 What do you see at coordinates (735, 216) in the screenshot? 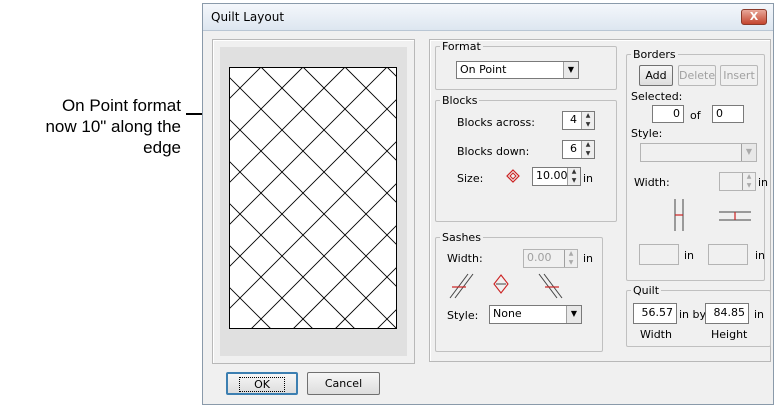
I see `top-border-icon` at bounding box center [735, 216].